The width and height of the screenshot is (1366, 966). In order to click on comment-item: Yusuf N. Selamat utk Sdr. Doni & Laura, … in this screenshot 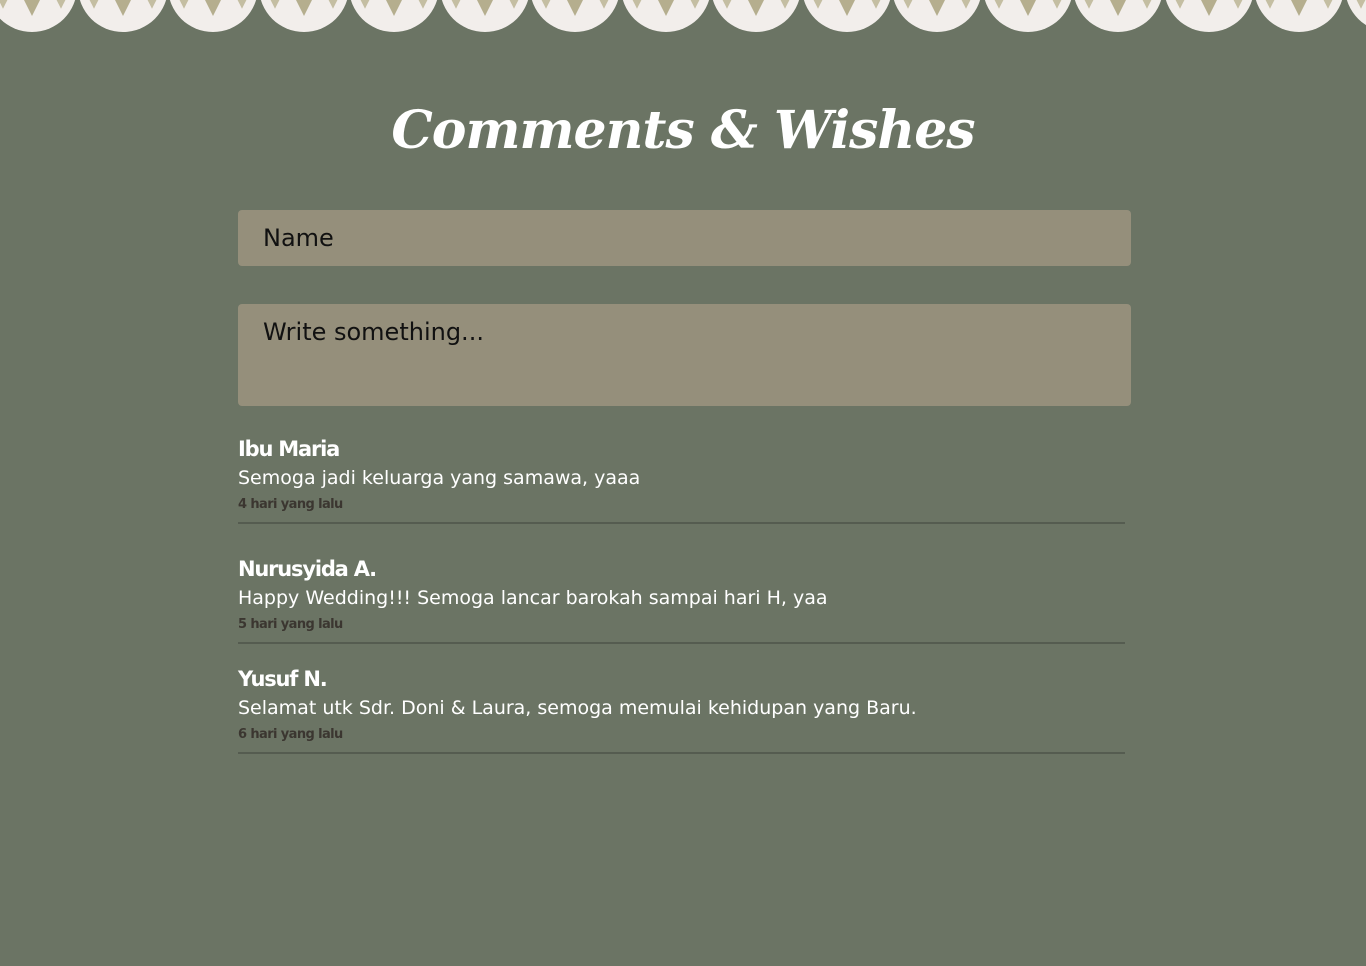, I will do `click(681, 710)`.